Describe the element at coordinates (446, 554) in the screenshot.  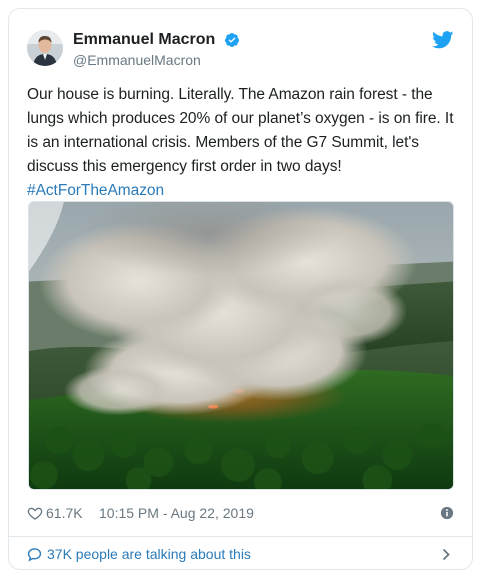
I see `chevron-right-icon` at that location.